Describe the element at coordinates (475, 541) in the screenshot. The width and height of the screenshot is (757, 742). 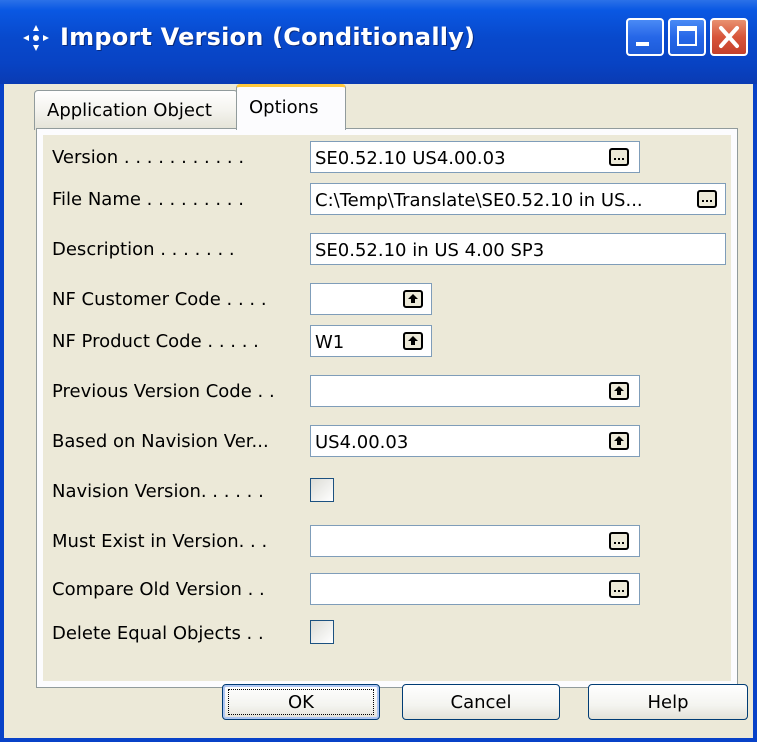
I see `must-exist-in-version-field` at that location.